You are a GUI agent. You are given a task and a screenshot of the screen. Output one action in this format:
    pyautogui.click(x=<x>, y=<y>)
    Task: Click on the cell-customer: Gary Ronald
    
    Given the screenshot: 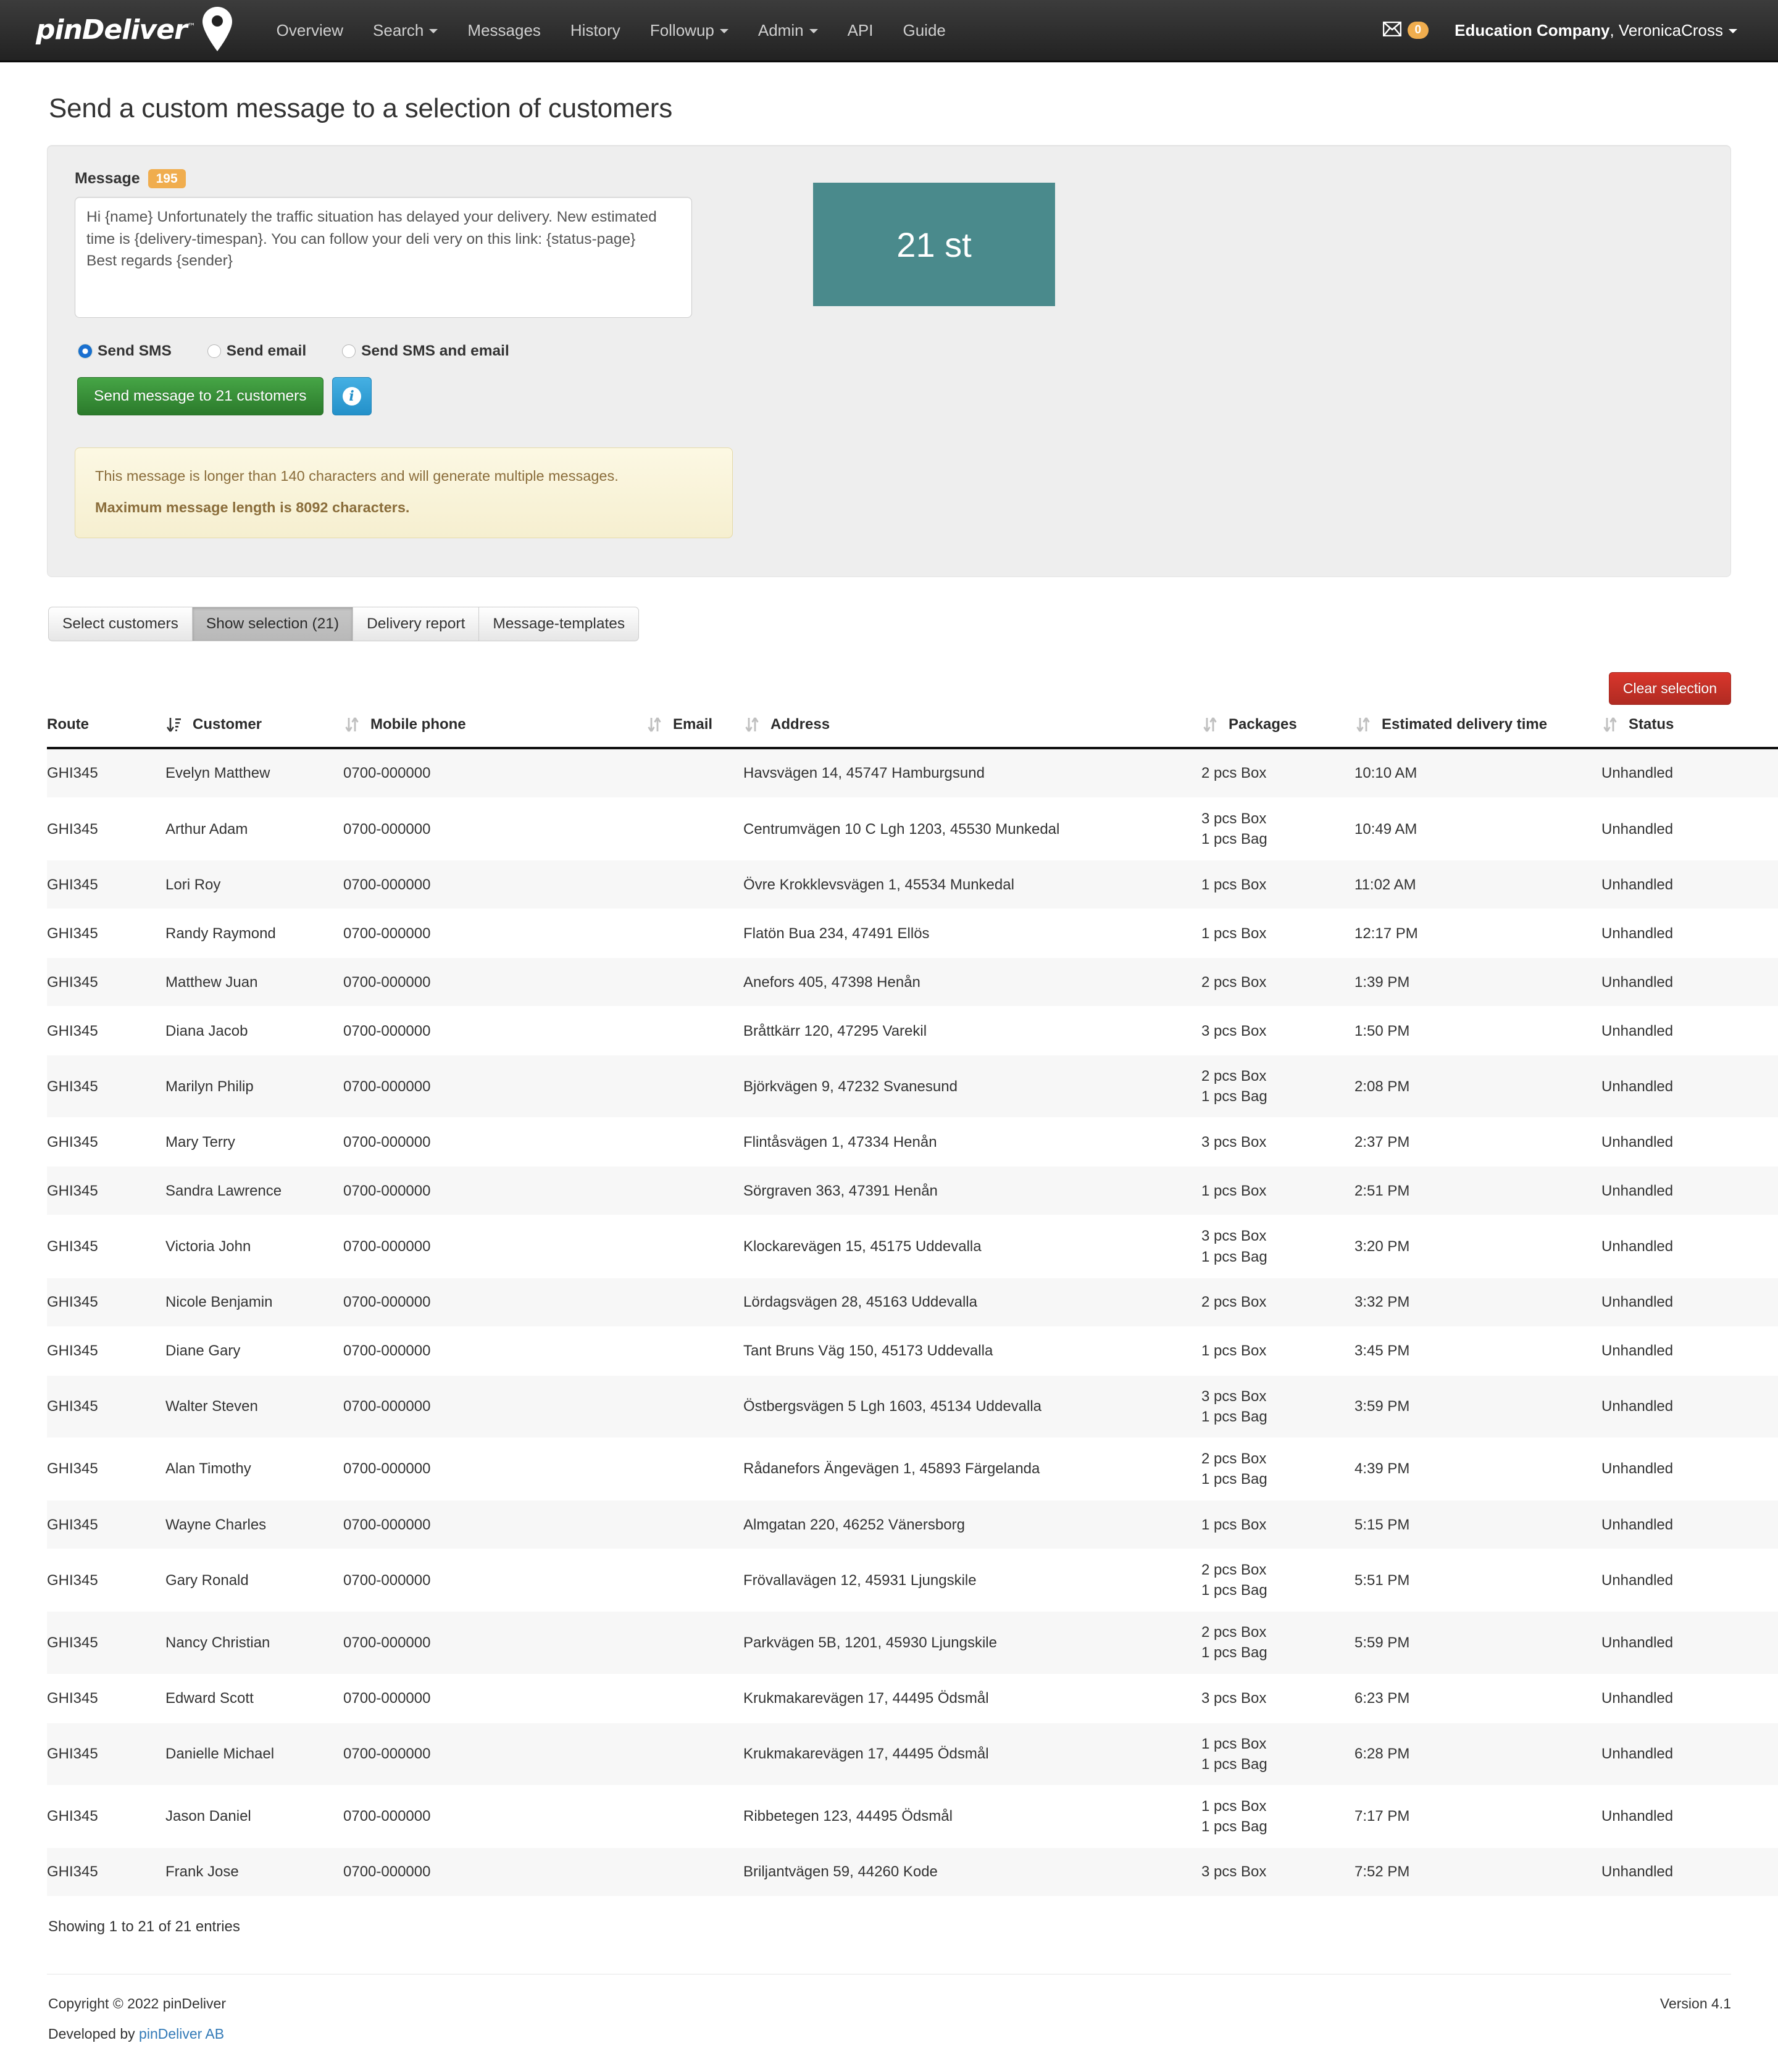 What is the action you would take?
    pyautogui.click(x=254, y=1580)
    